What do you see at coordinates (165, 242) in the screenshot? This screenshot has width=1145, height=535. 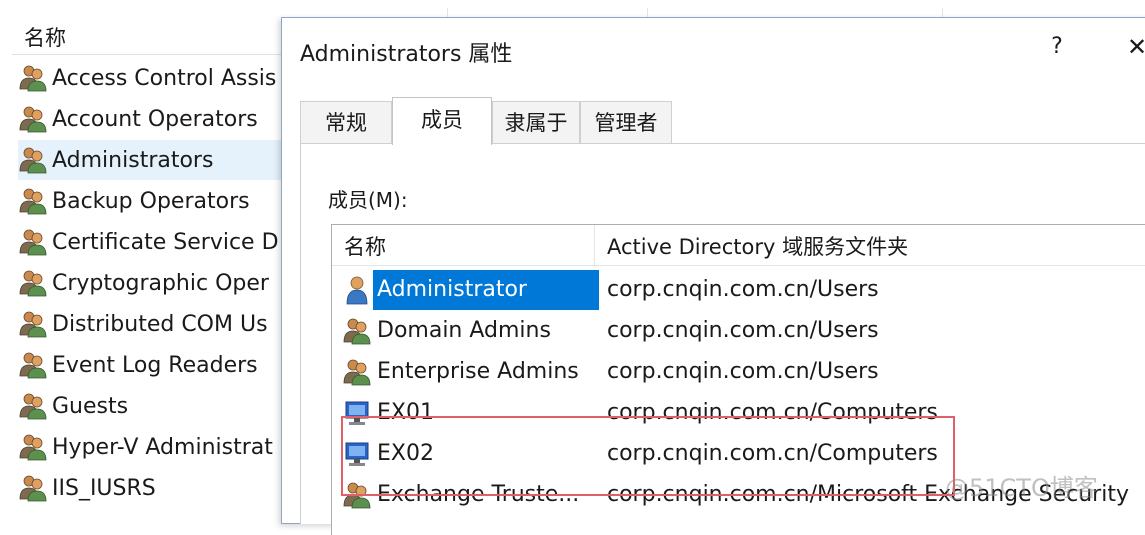 I see `group-label: Certificate Service D` at bounding box center [165, 242].